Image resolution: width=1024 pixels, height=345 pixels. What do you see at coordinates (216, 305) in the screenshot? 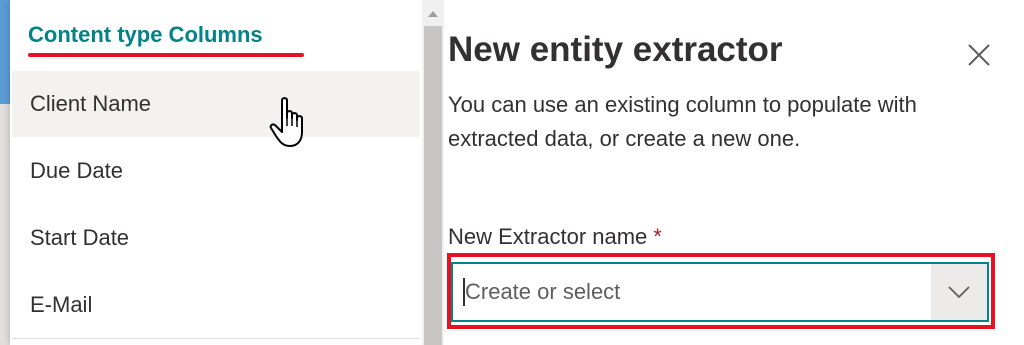
I see `option-email: E-Mail` at bounding box center [216, 305].